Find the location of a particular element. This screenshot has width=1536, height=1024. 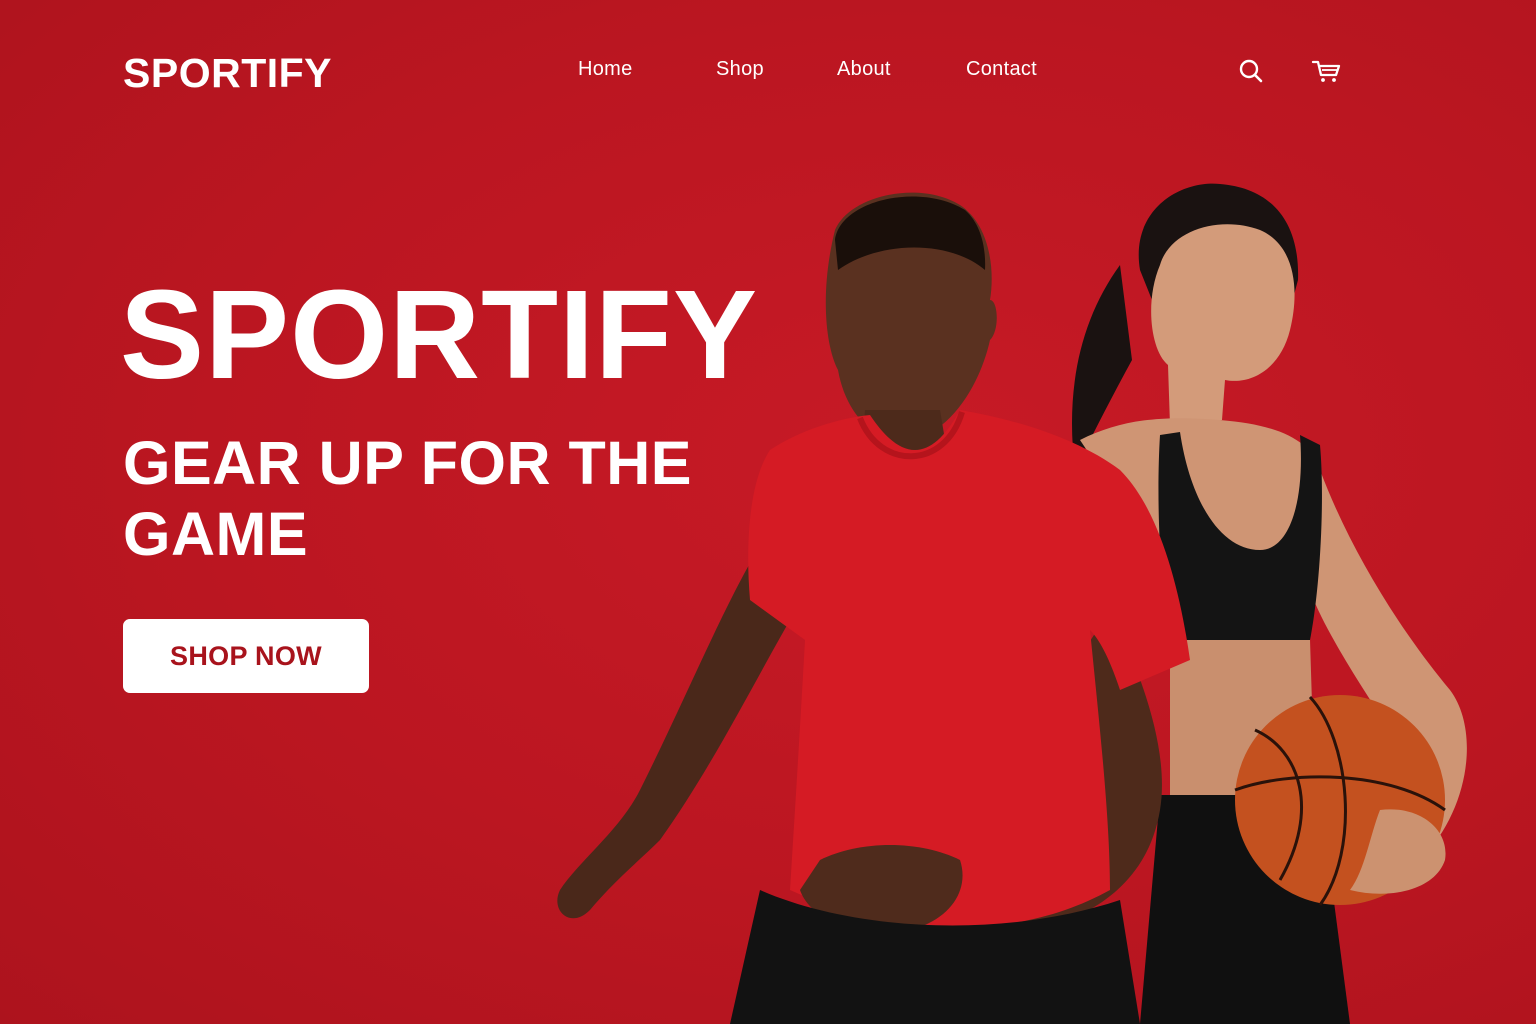

nav-link-home: Home is located at coordinates (605, 69).